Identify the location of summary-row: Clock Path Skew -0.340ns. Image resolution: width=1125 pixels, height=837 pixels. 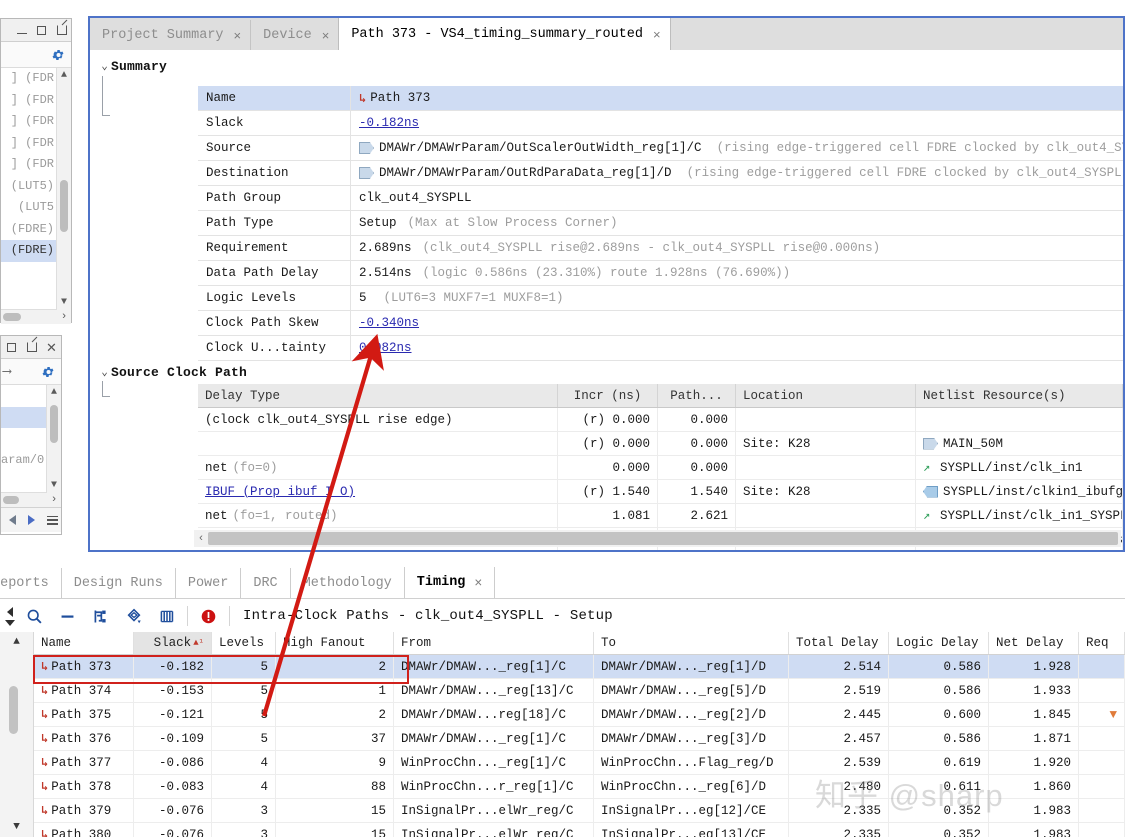
(660, 323).